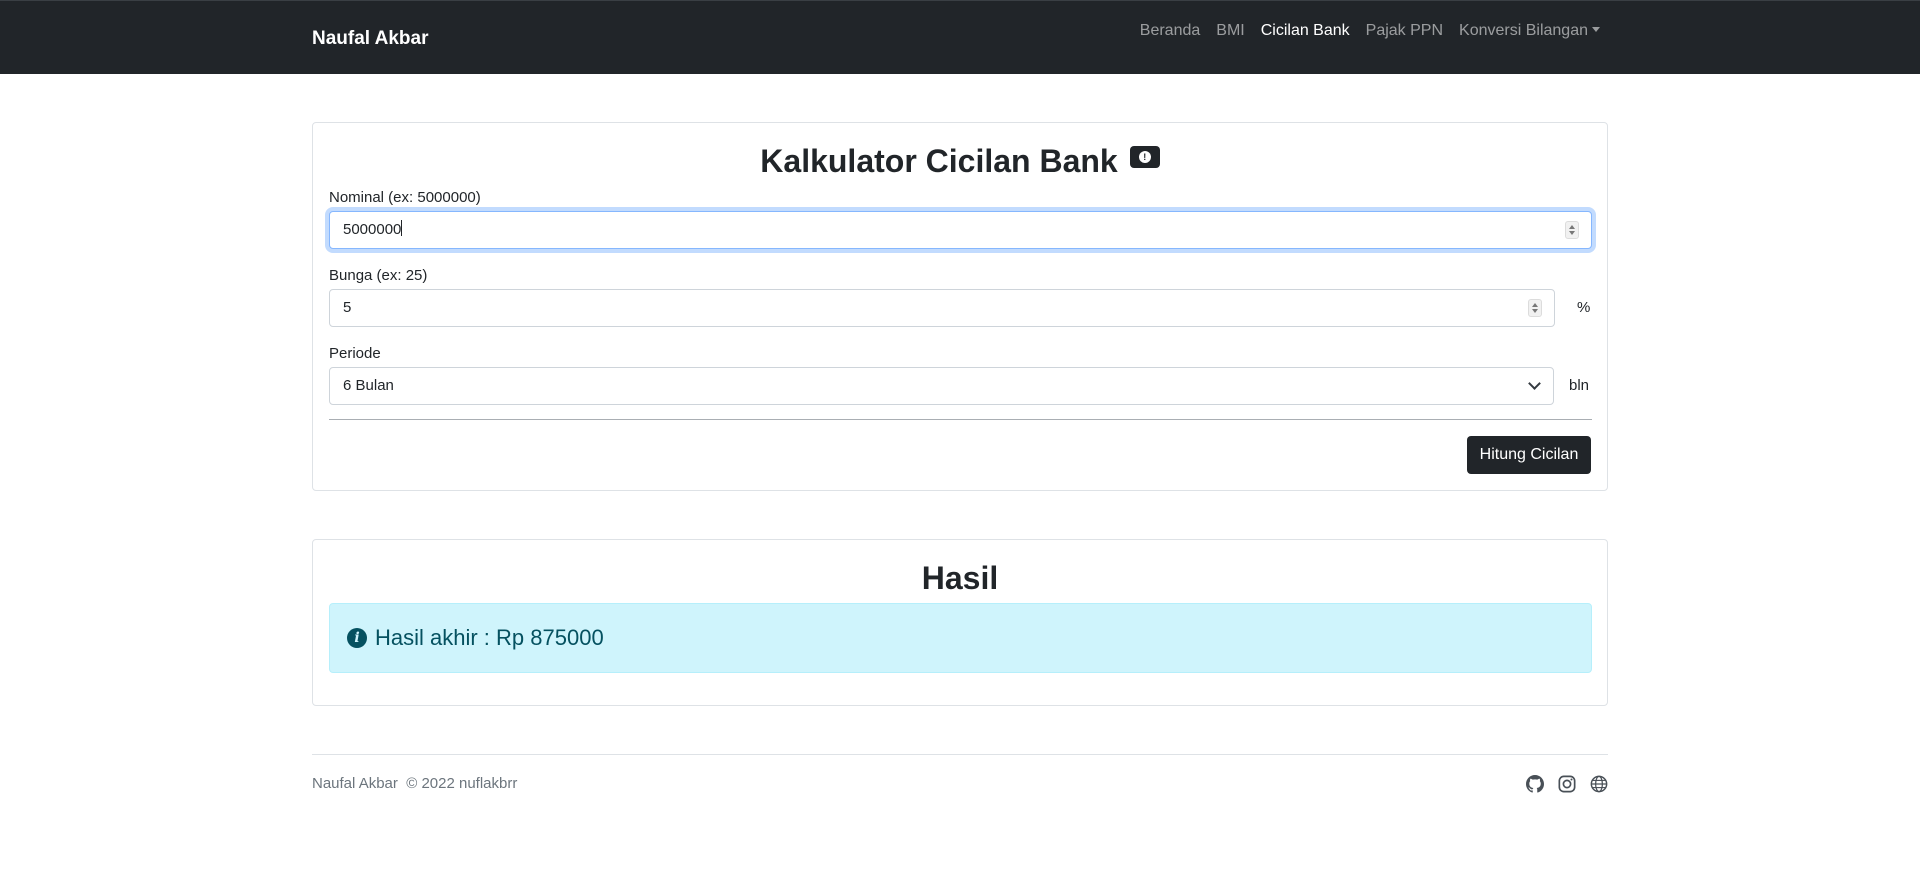 The image size is (1920, 881). I want to click on periode-suffix: bln, so click(1579, 385).